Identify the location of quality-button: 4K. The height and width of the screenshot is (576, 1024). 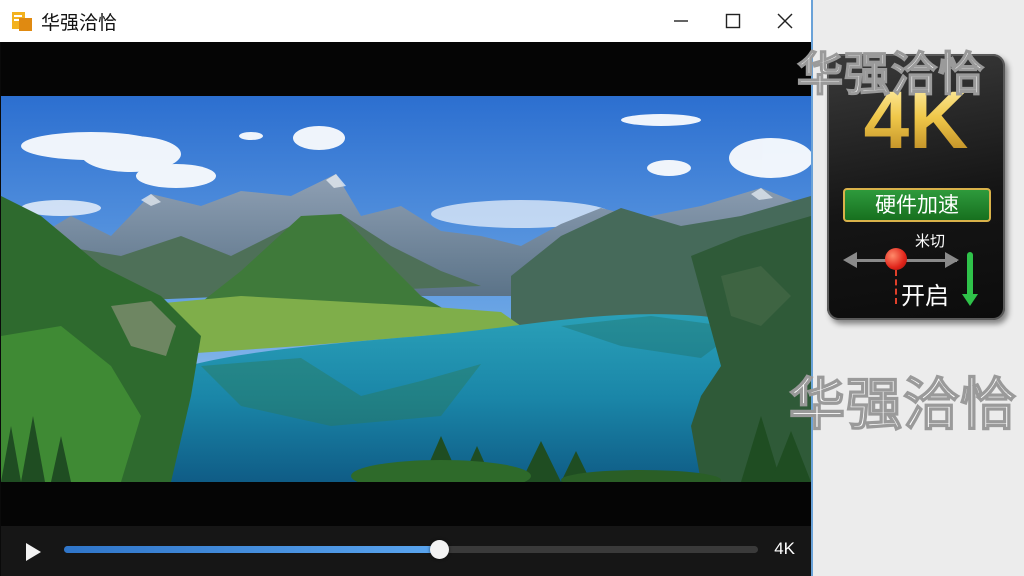
(784, 549).